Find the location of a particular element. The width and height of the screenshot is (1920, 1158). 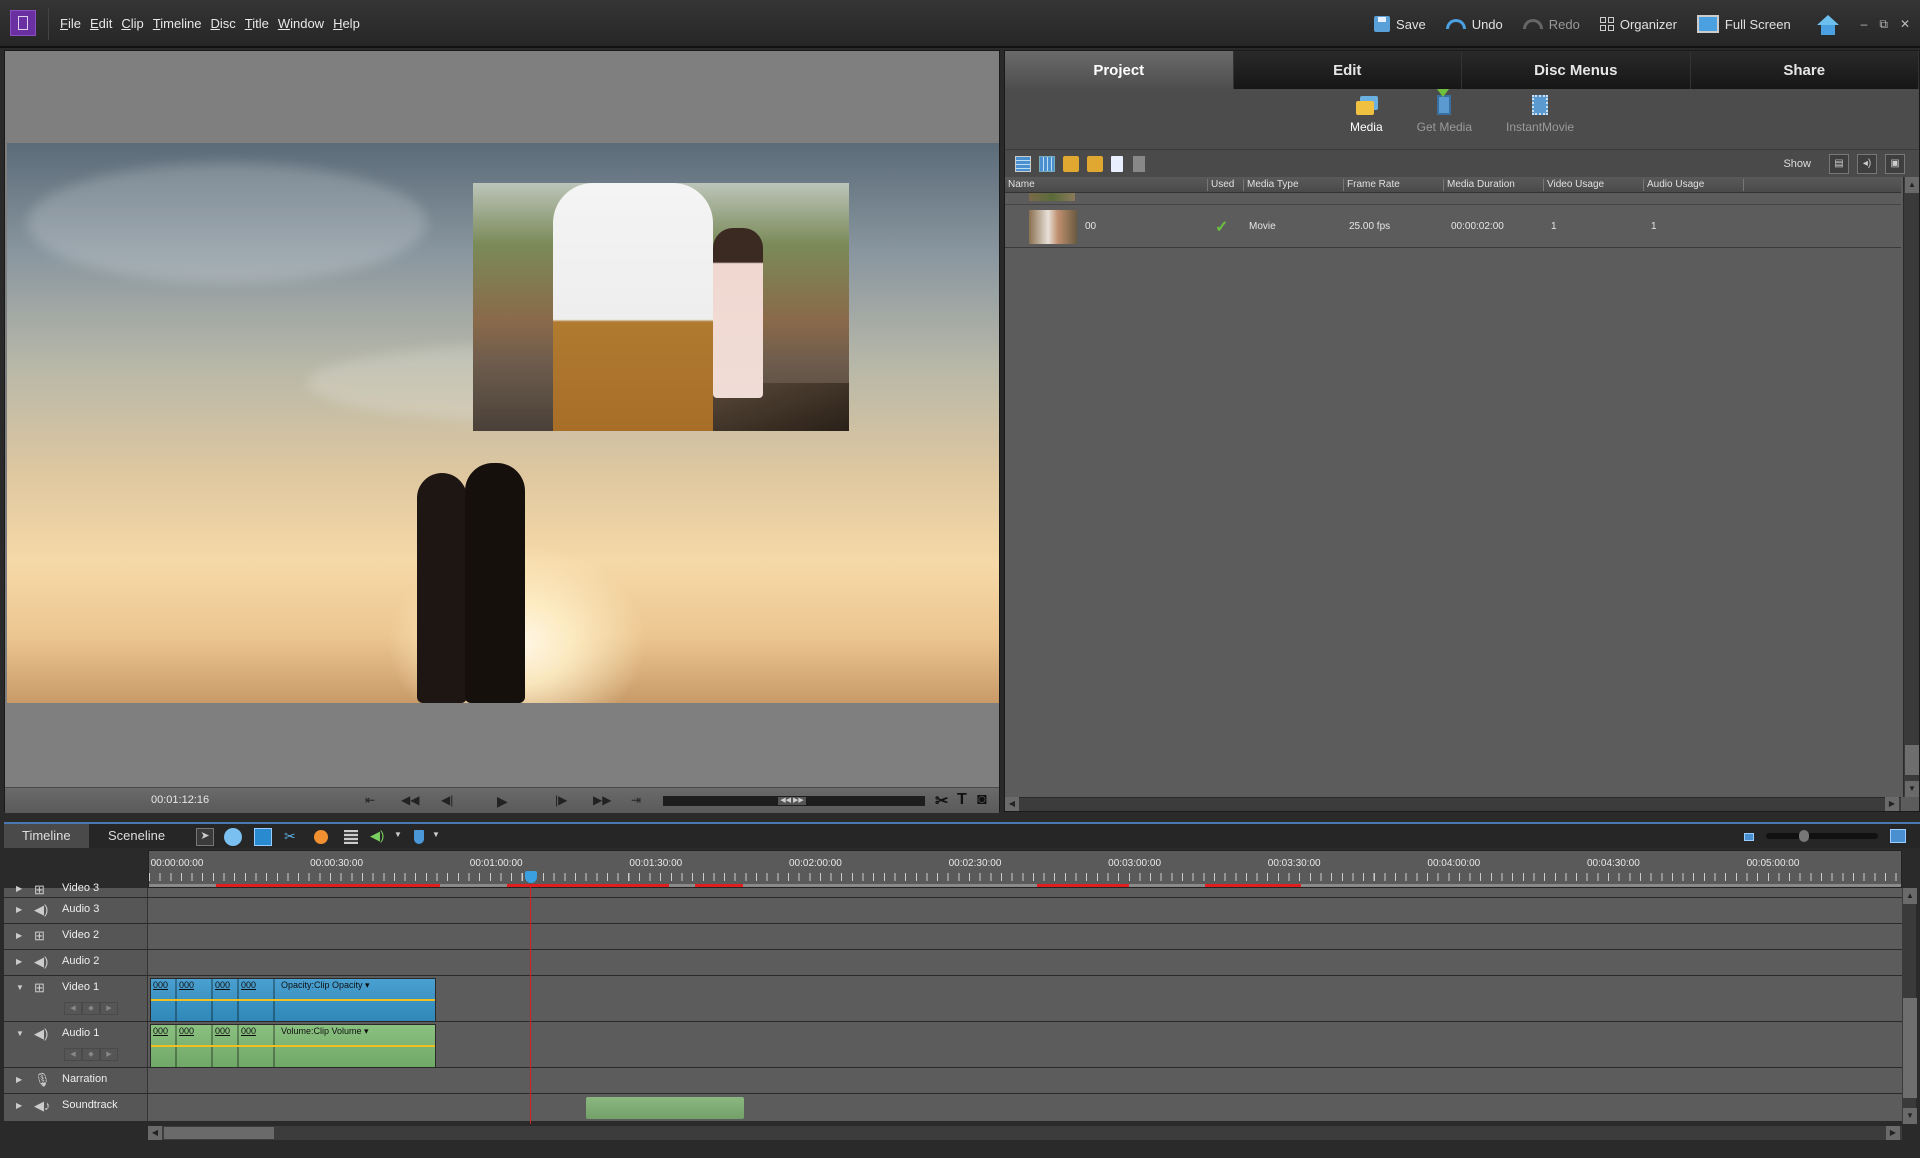

zoom-slider-knob is located at coordinates (1804, 836).